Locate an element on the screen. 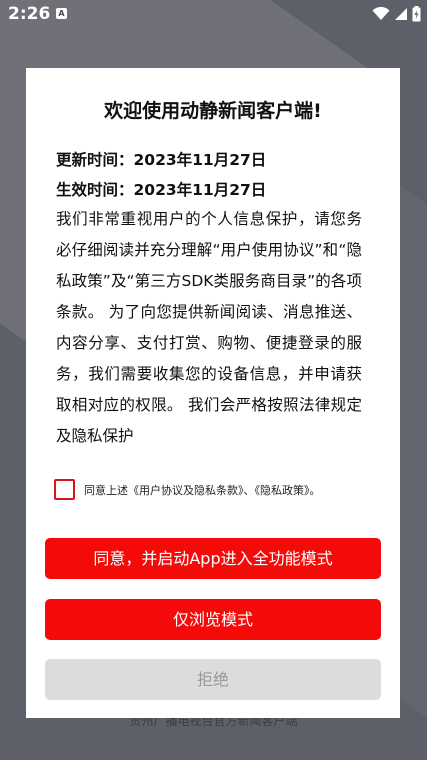  agree-row: 同意上述《用户协议及隐私条款》、《隐私政策》。 is located at coordinates (219, 490).